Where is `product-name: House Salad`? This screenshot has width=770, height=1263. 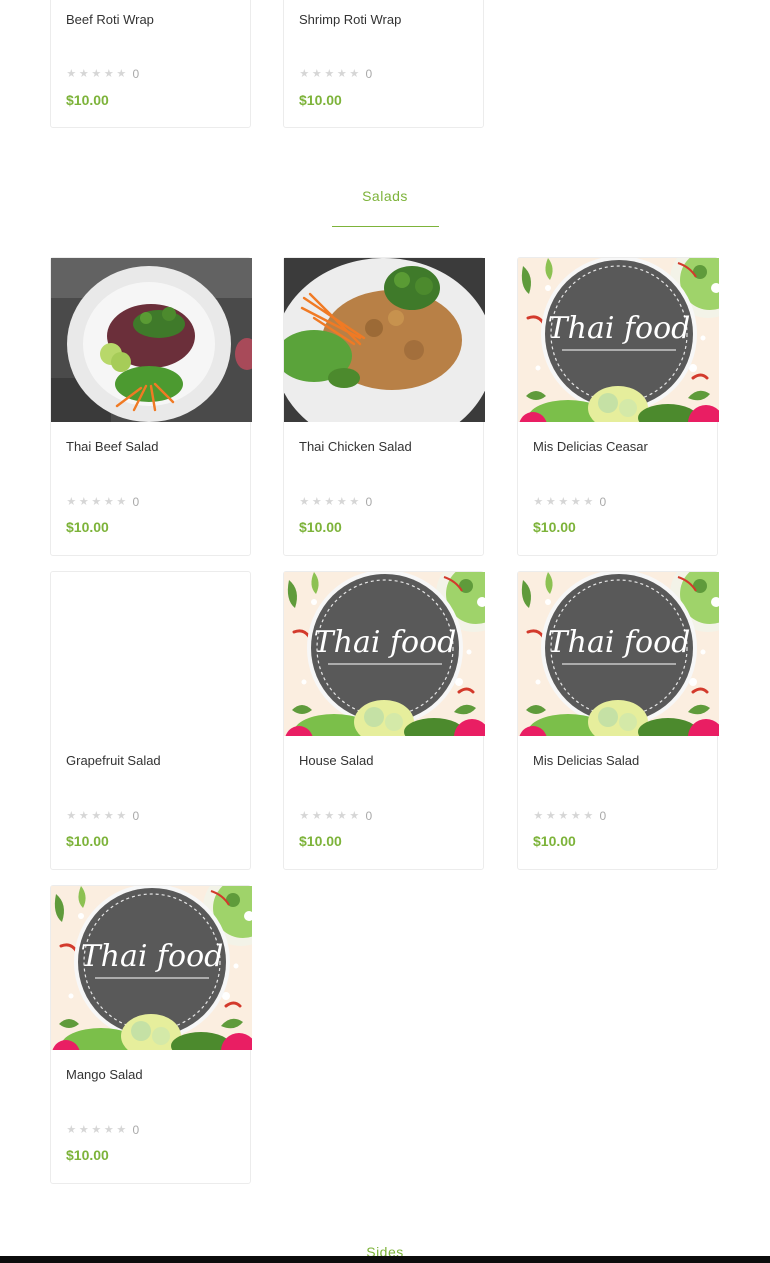
product-name: House Salad is located at coordinates (336, 760).